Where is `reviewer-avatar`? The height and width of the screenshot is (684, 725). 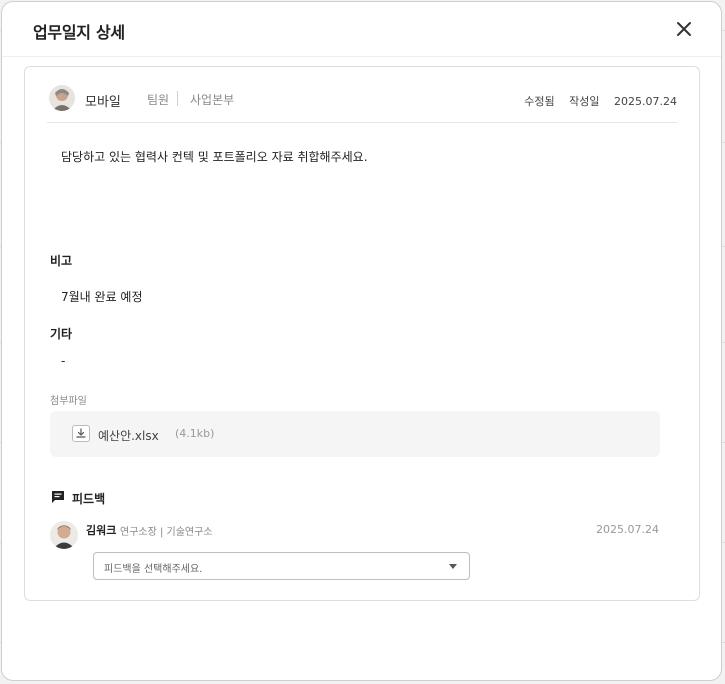 reviewer-avatar is located at coordinates (64, 535).